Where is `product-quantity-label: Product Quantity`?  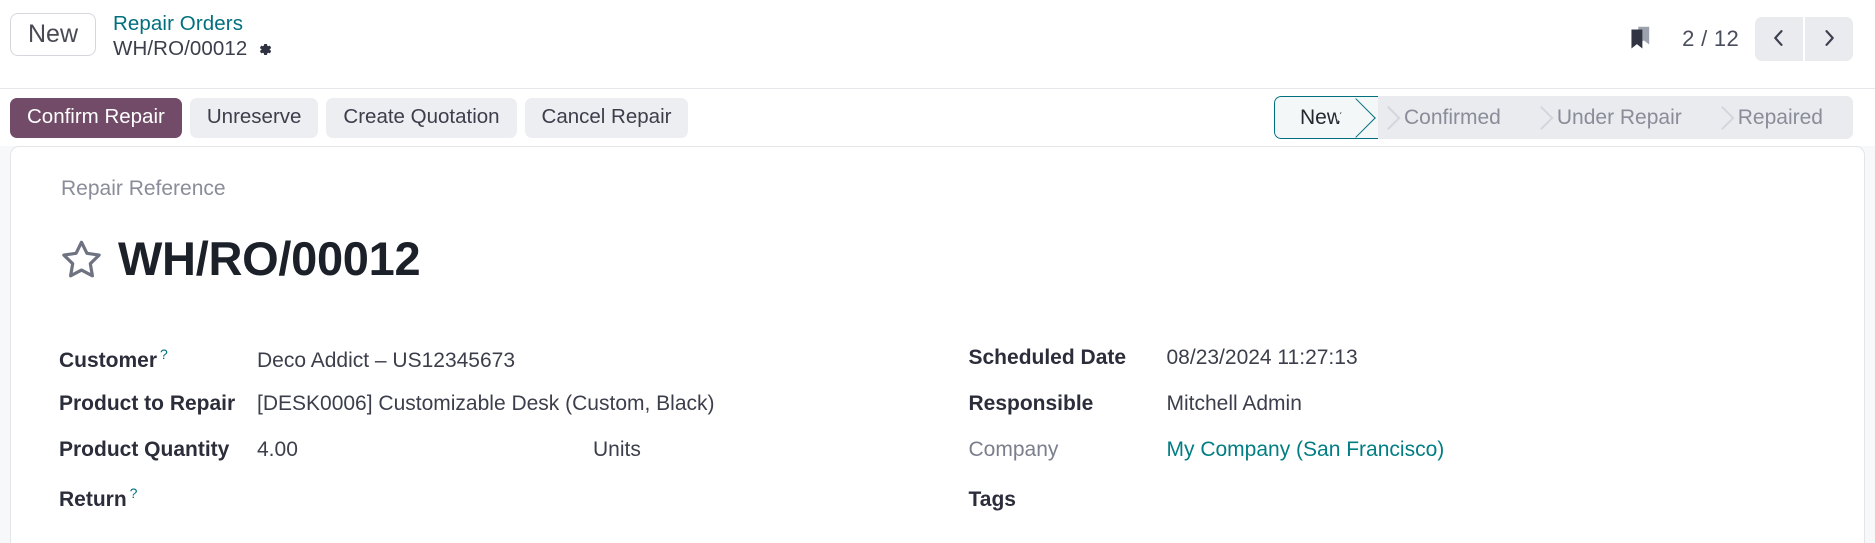 product-quantity-label: Product Quantity is located at coordinates (144, 450).